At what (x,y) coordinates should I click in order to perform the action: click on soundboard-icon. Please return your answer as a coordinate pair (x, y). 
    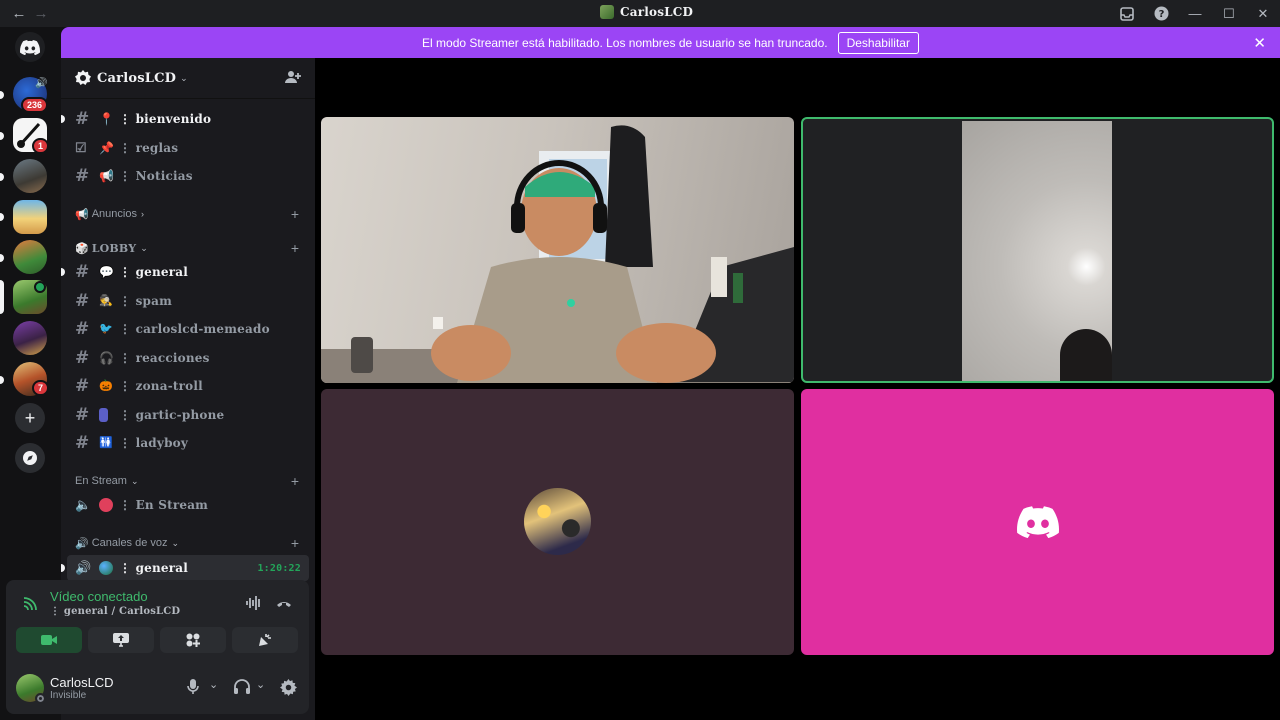
    Looking at the image, I should click on (265, 640).